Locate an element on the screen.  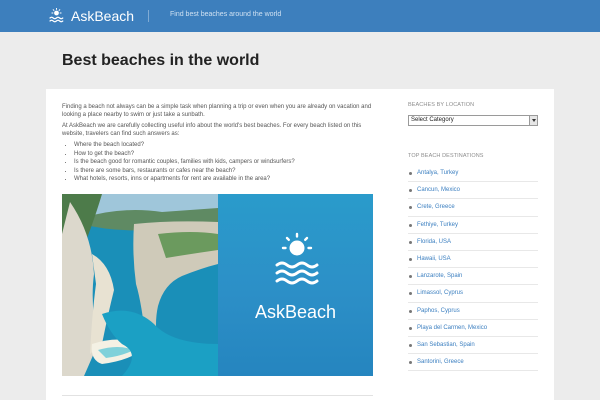
list-item: Antalya, Turkey is located at coordinates (473, 174).